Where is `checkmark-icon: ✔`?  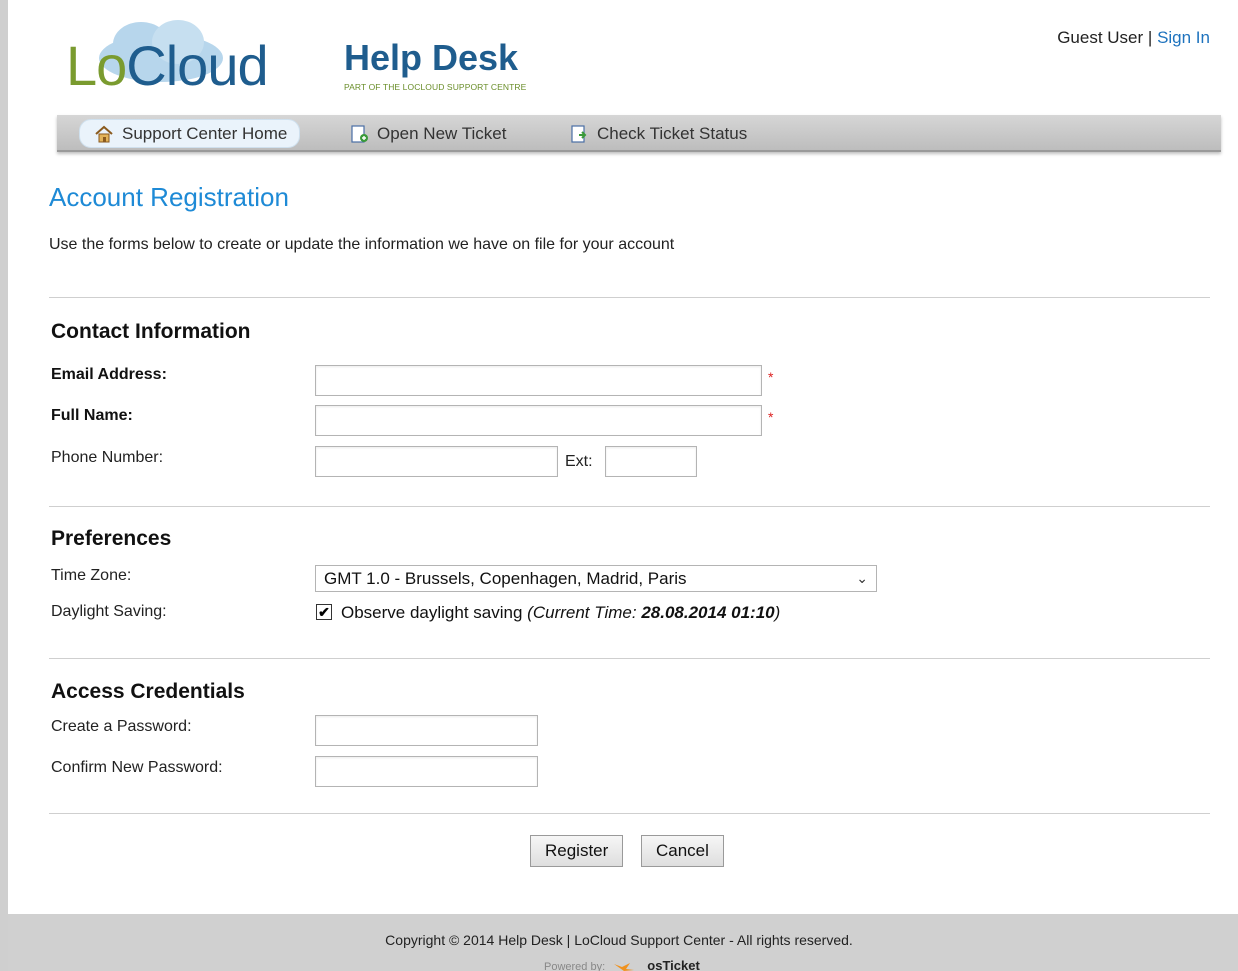 checkmark-icon: ✔ is located at coordinates (324, 612).